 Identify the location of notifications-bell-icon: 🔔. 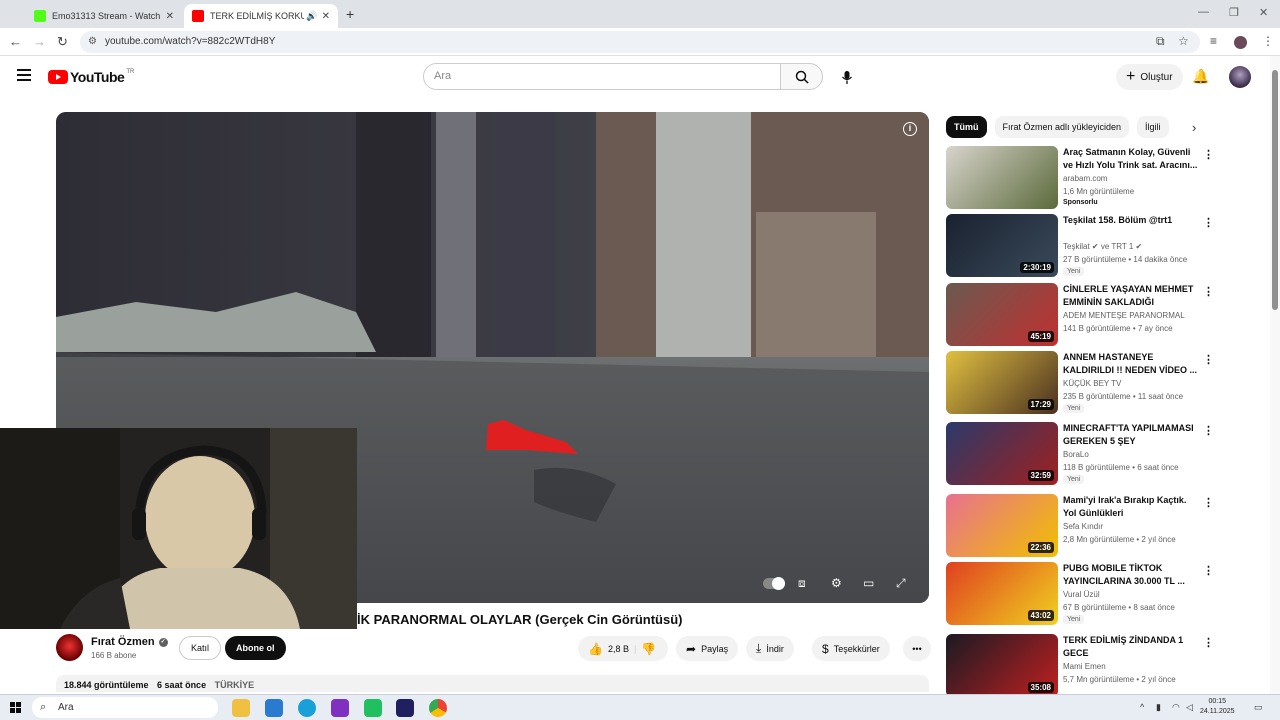
(1200, 76).